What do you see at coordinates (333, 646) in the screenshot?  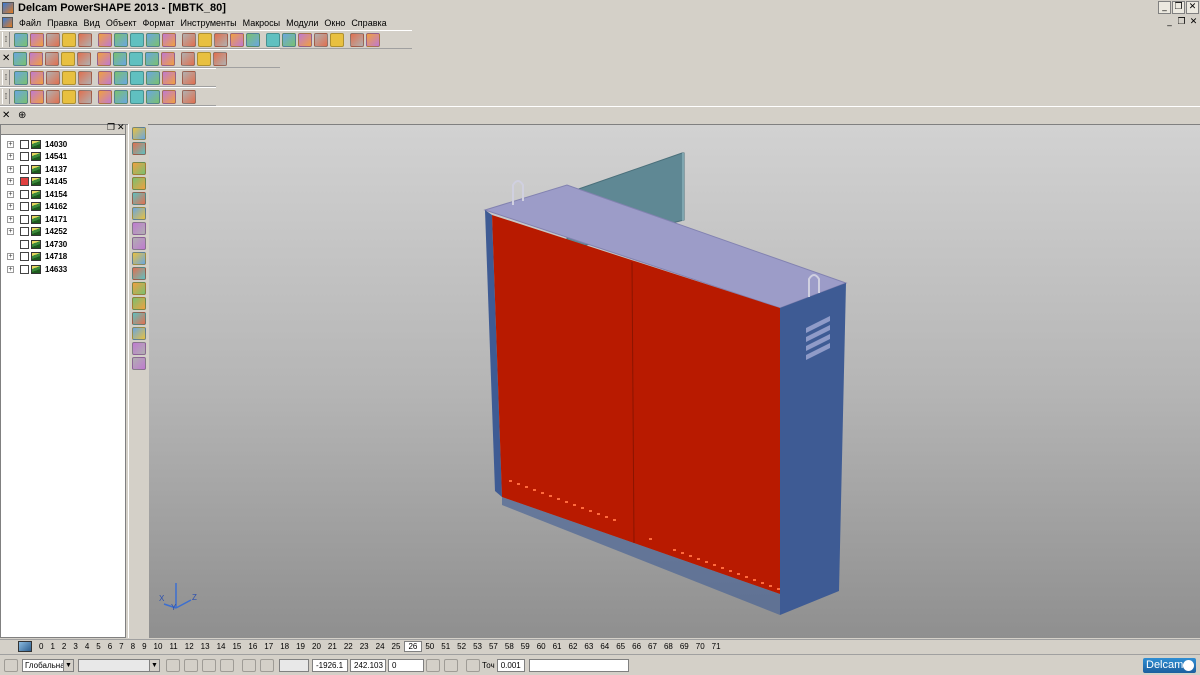 I see `layer-button: 21` at bounding box center [333, 646].